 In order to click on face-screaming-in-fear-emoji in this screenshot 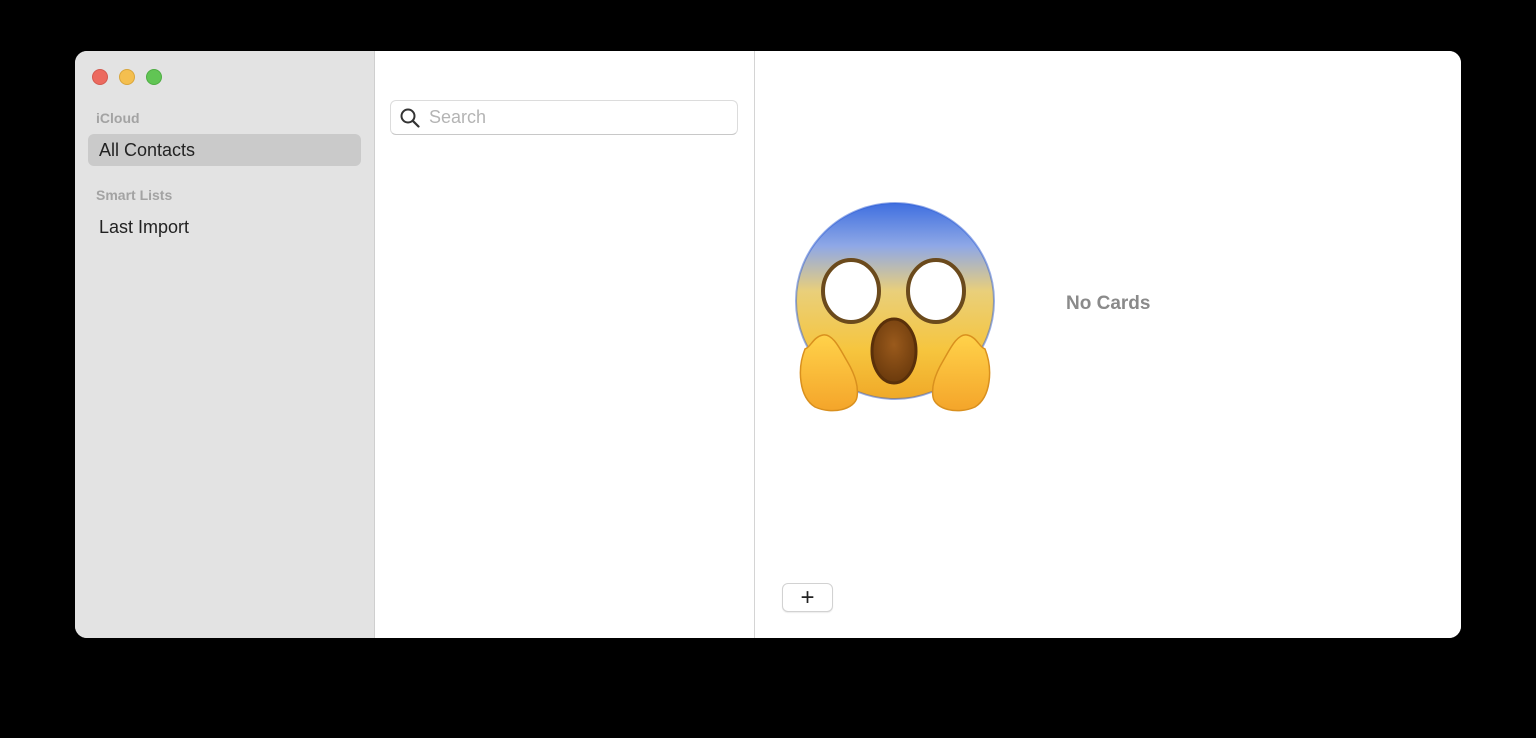, I will do `click(895, 308)`.